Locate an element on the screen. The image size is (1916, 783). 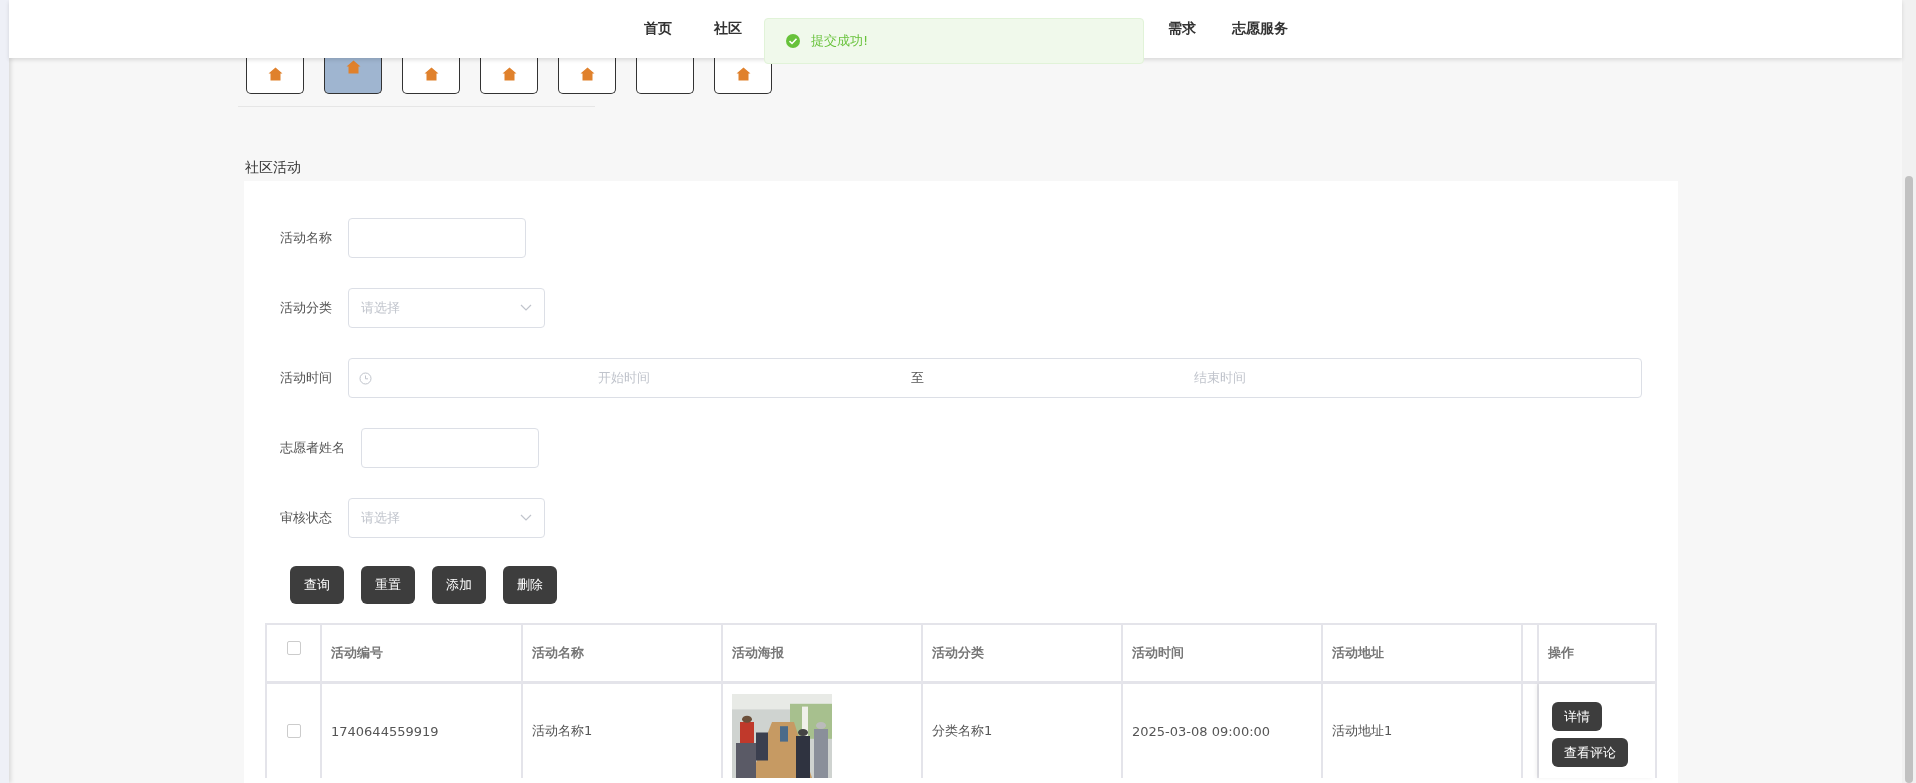
column-header: 活动名称 is located at coordinates (623, 653).